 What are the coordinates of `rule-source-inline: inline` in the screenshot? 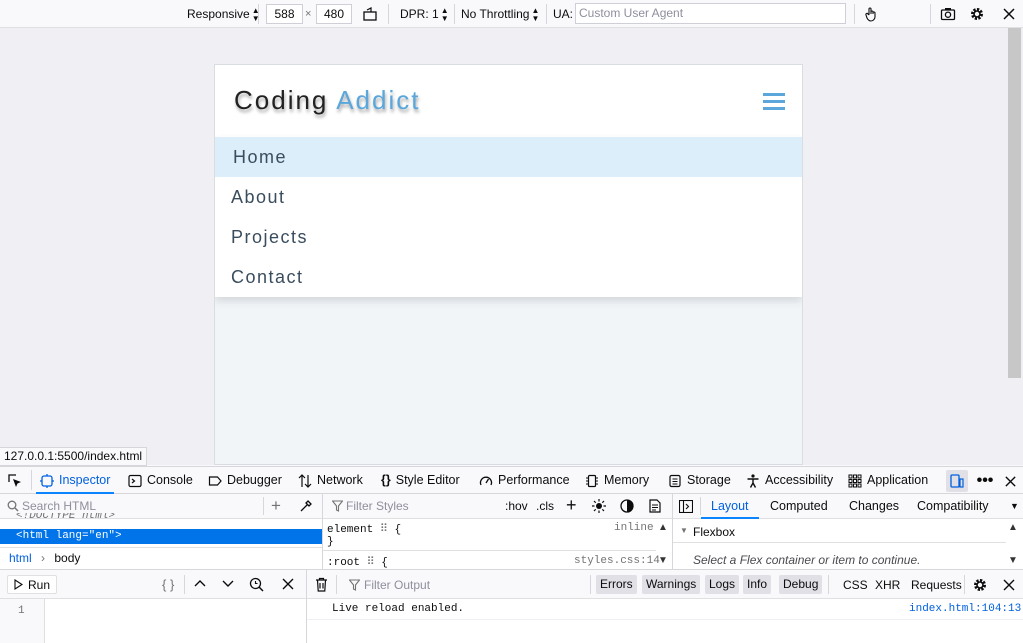 It's located at (634, 528).